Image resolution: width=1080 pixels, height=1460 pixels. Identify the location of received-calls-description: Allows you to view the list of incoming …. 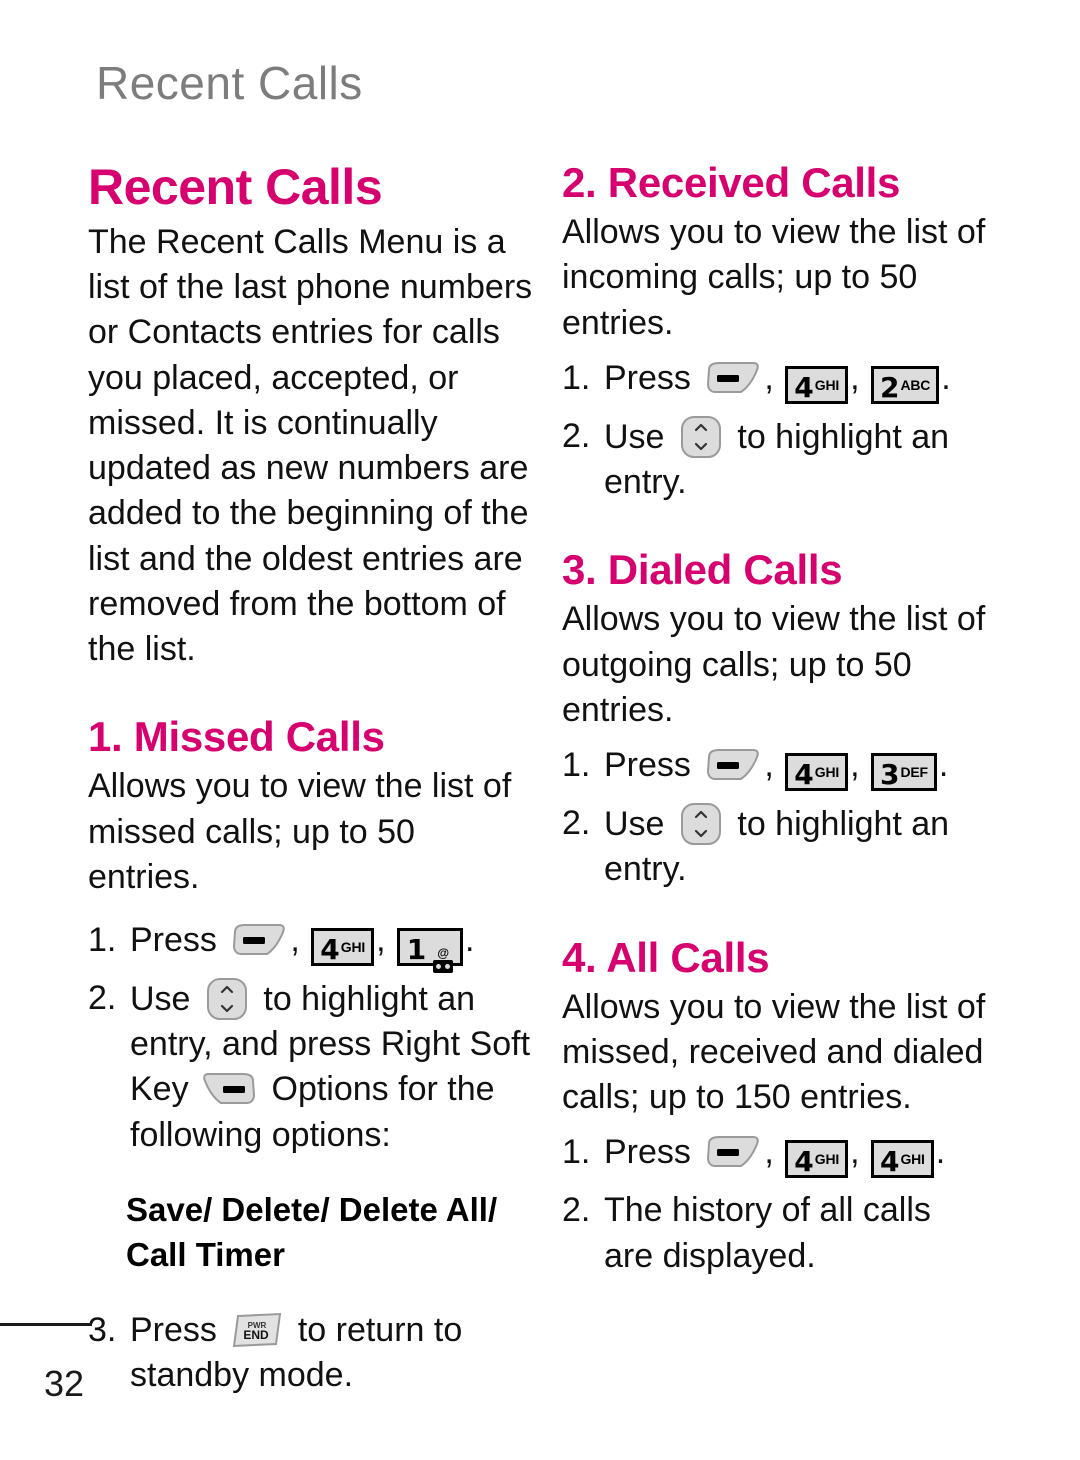
(774, 277).